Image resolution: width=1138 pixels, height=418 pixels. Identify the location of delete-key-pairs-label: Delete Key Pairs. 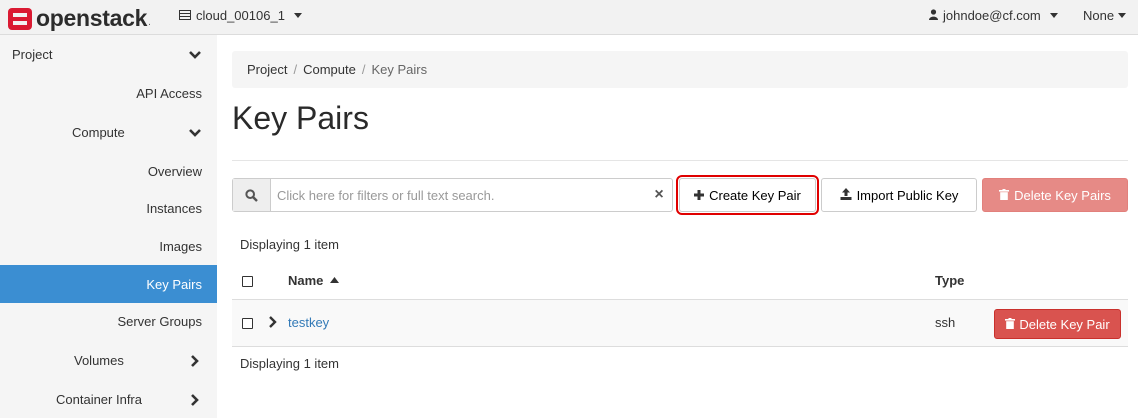
(1062, 195).